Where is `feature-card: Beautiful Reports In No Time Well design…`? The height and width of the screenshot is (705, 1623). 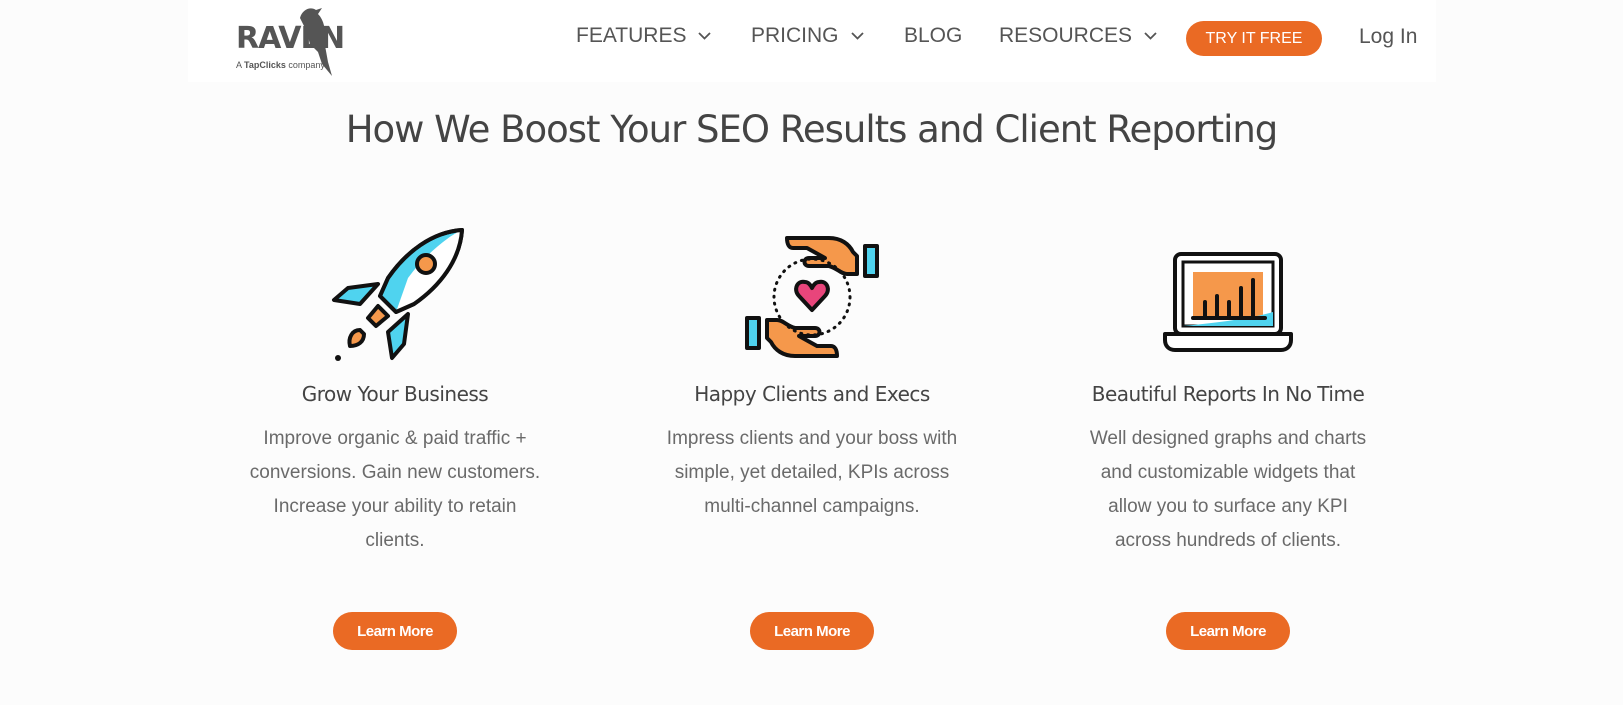 feature-card: Beautiful Reports In No Time Well design… is located at coordinates (1228, 390).